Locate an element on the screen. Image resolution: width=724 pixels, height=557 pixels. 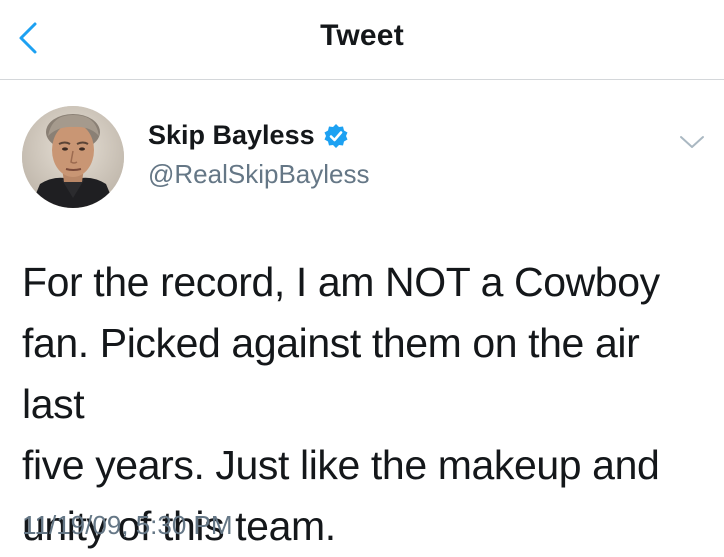
author-name-row: Skip Bayless is located at coordinates (248, 135).